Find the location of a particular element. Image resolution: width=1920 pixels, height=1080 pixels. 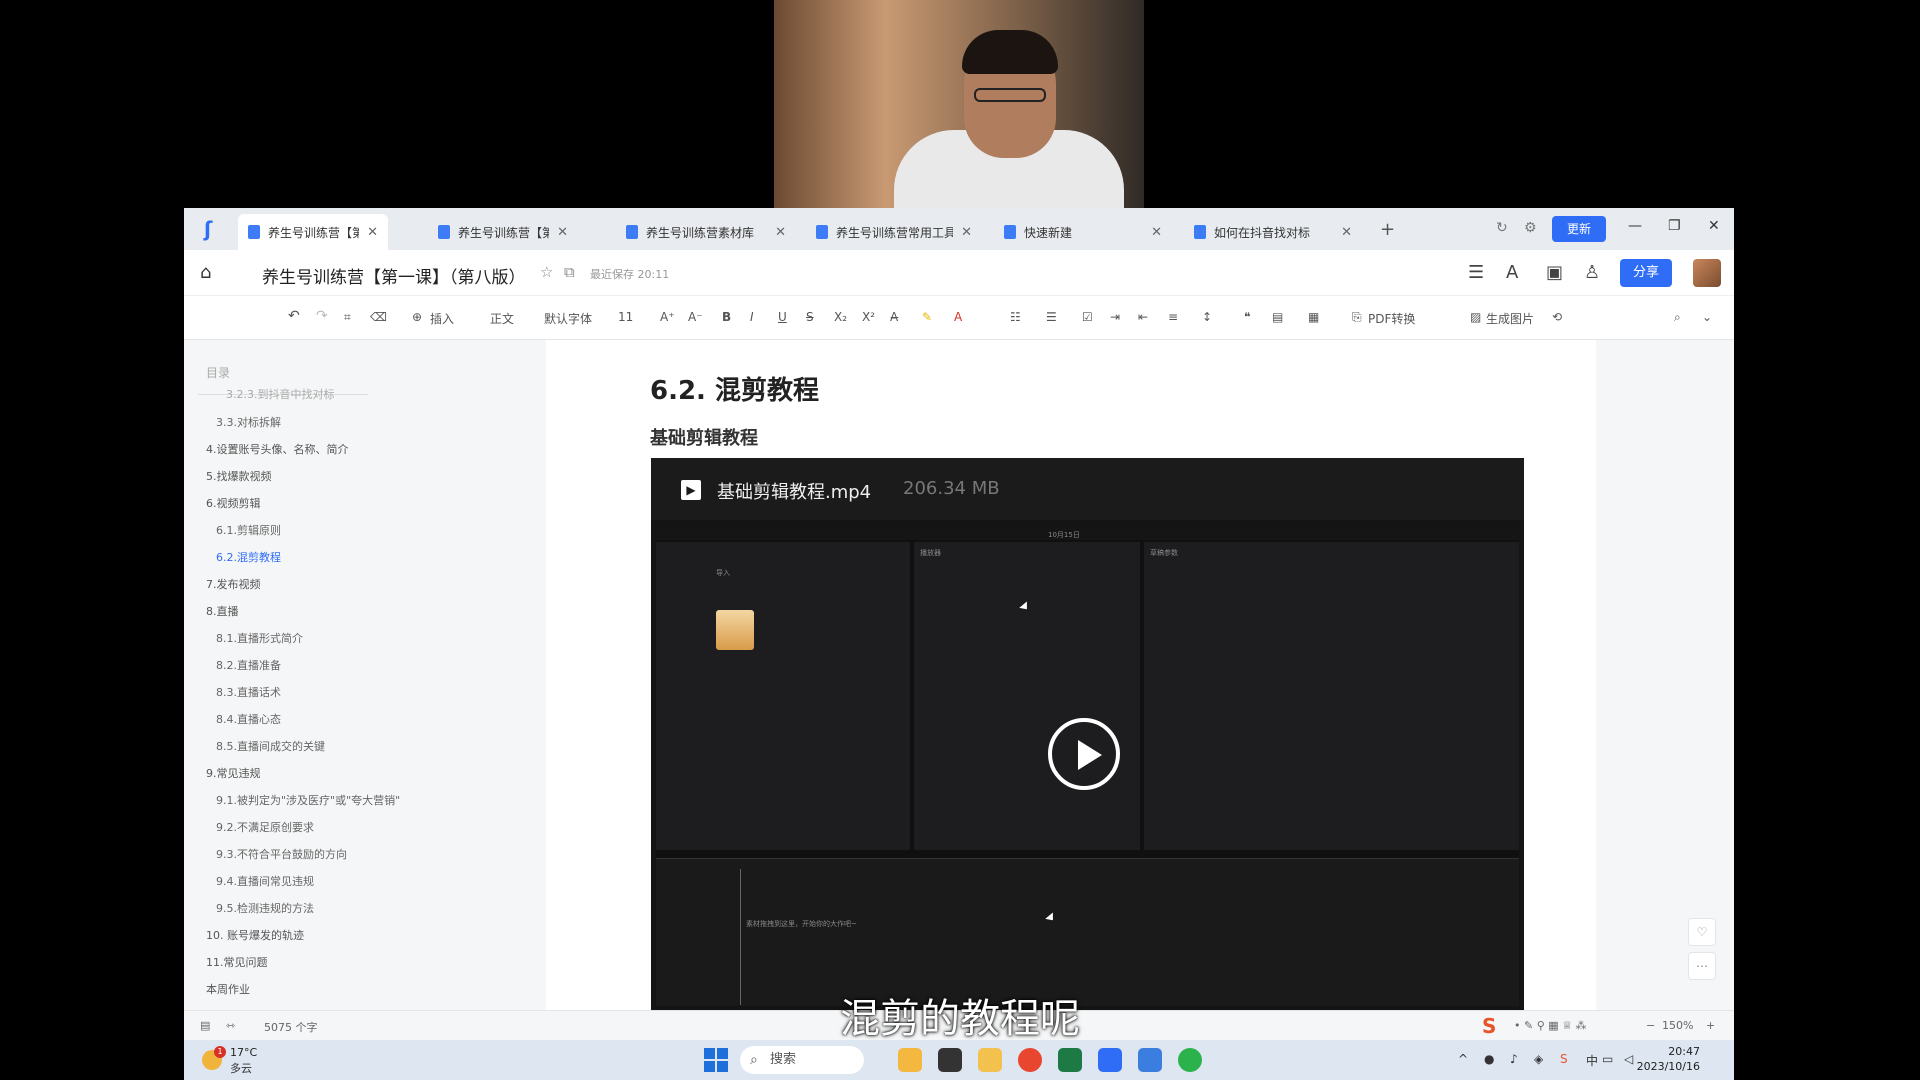

restore-icon: ❐ is located at coordinates (1674, 226).